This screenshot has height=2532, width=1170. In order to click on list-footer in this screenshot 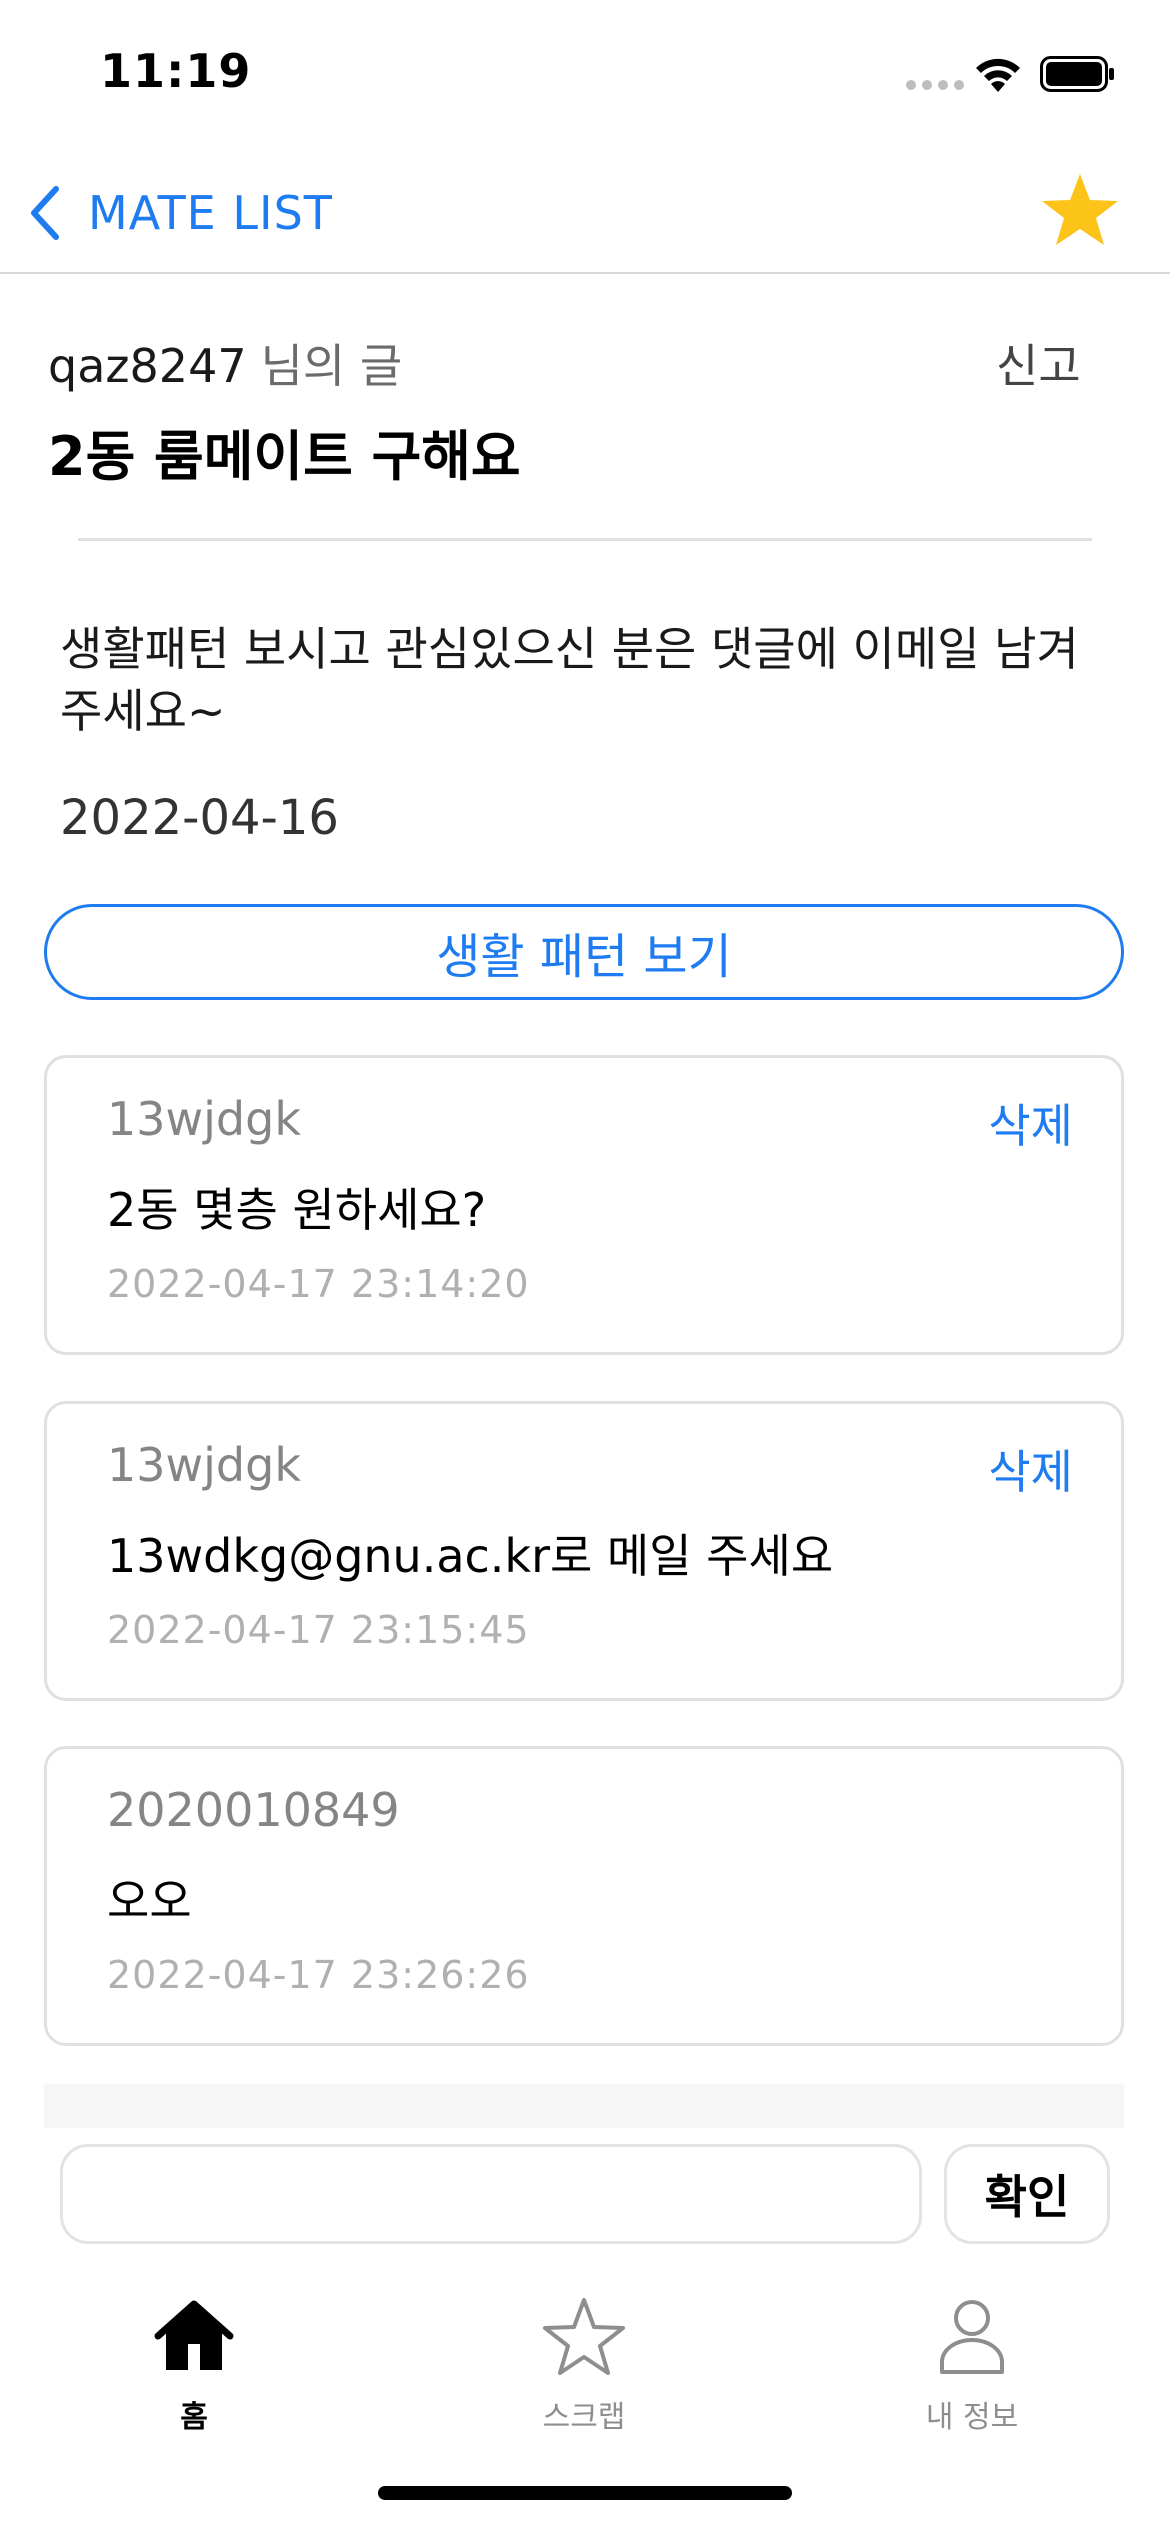, I will do `click(584, 2106)`.